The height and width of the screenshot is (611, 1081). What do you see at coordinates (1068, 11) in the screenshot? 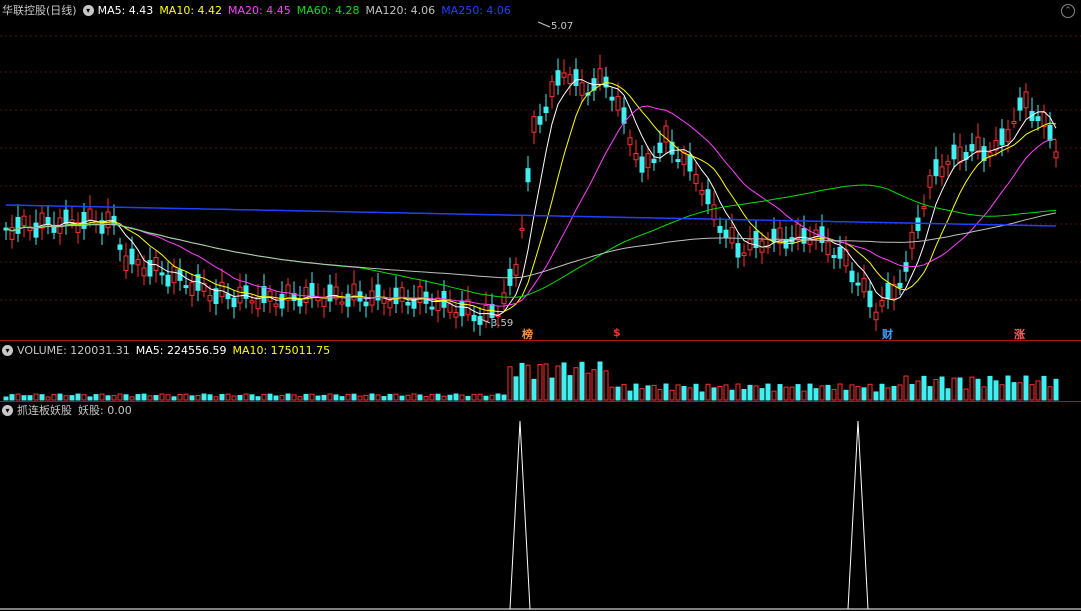
I see `chevron-up-icon: ⌃` at bounding box center [1068, 11].